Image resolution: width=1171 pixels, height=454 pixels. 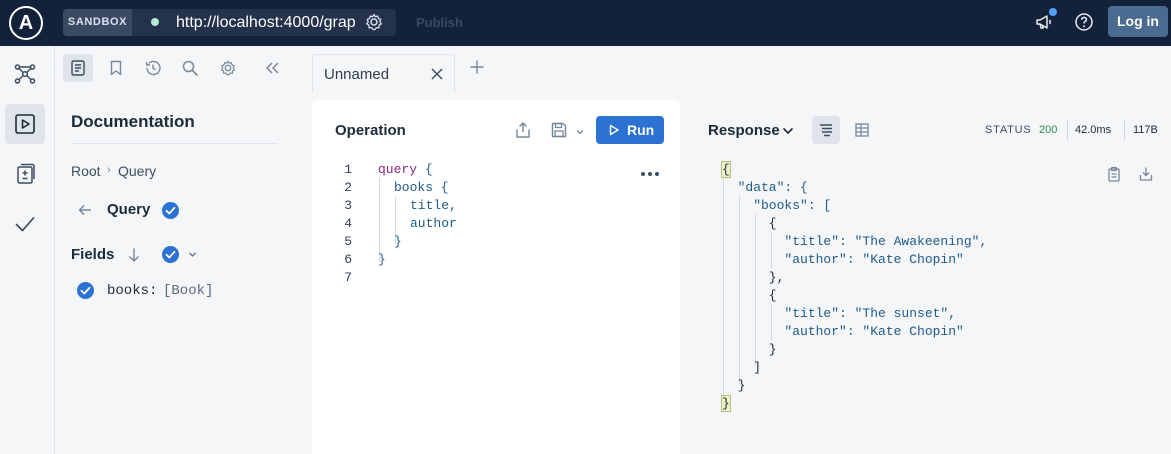 I want to click on response-time: 42.0ms, so click(x=1093, y=130).